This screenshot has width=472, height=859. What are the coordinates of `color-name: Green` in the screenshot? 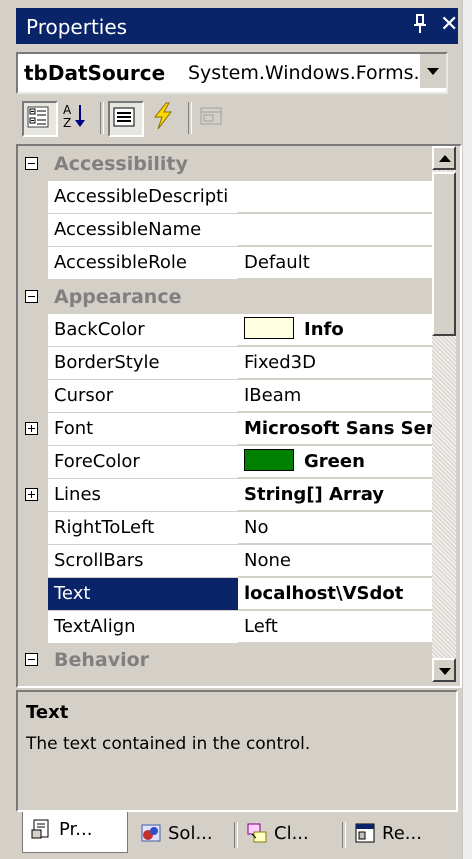 It's located at (334, 461).